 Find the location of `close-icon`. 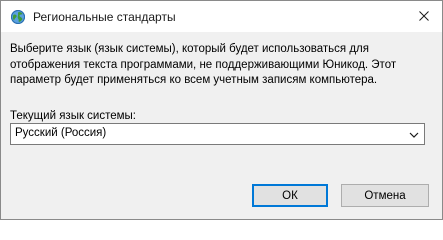

close-icon is located at coordinates (424, 17).